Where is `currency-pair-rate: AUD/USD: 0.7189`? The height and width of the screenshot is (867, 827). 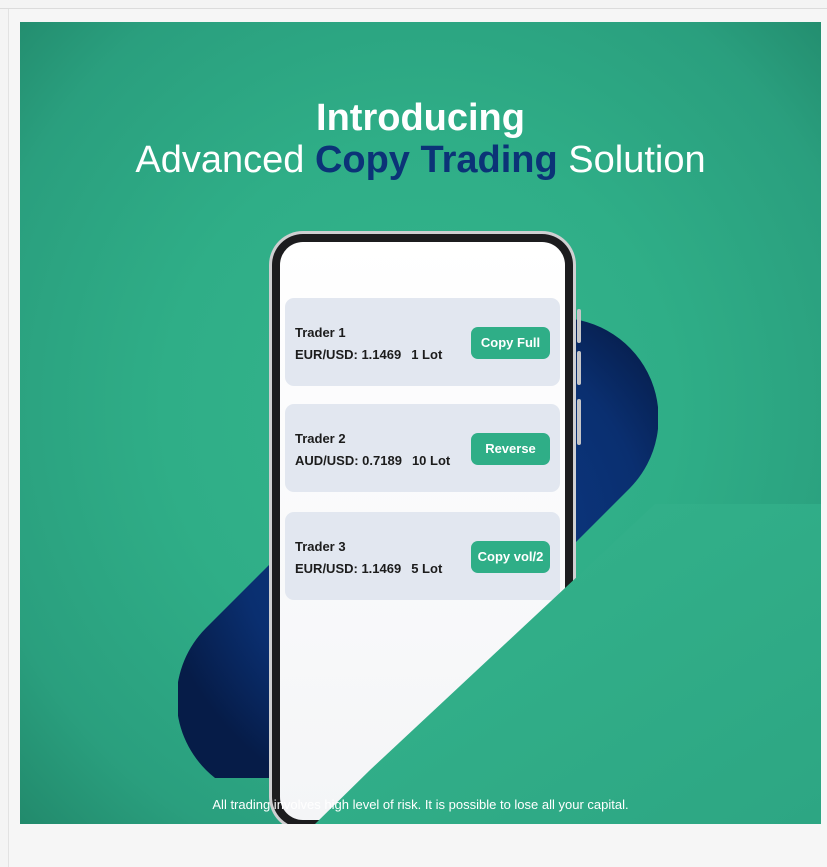 currency-pair-rate: AUD/USD: 0.7189 is located at coordinates (348, 460).